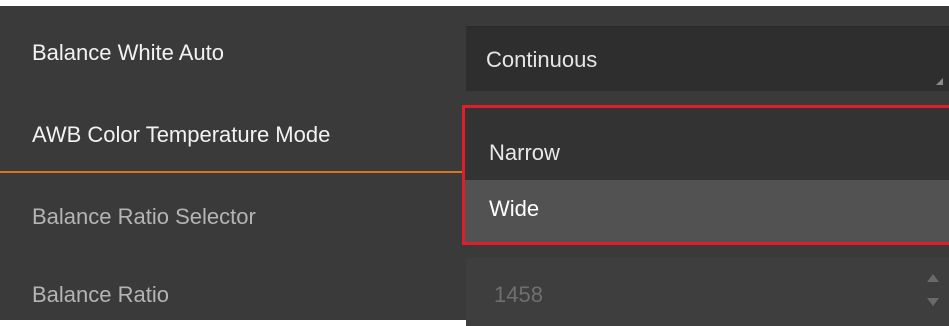  What do you see at coordinates (100, 294) in the screenshot?
I see `property-label: Balance Ratio` at bounding box center [100, 294].